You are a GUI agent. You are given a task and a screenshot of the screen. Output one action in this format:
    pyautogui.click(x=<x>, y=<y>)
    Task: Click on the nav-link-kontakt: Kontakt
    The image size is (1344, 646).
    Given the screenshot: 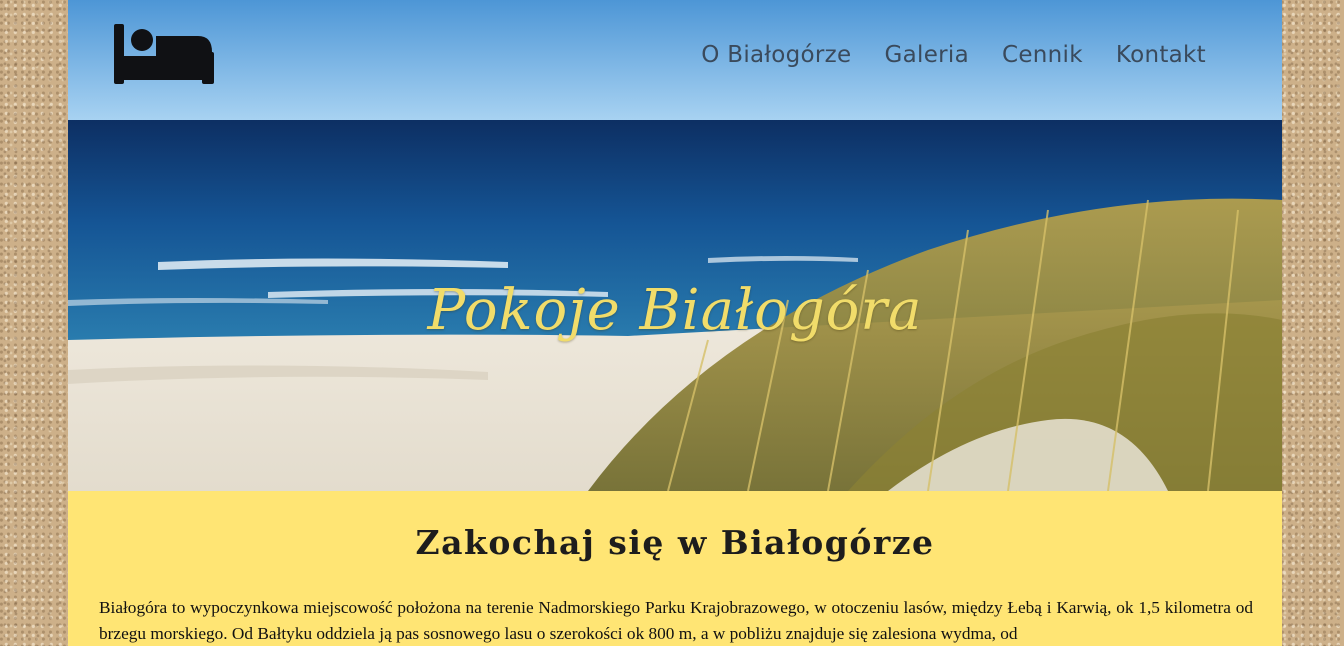 What is the action you would take?
    pyautogui.click(x=1161, y=55)
    